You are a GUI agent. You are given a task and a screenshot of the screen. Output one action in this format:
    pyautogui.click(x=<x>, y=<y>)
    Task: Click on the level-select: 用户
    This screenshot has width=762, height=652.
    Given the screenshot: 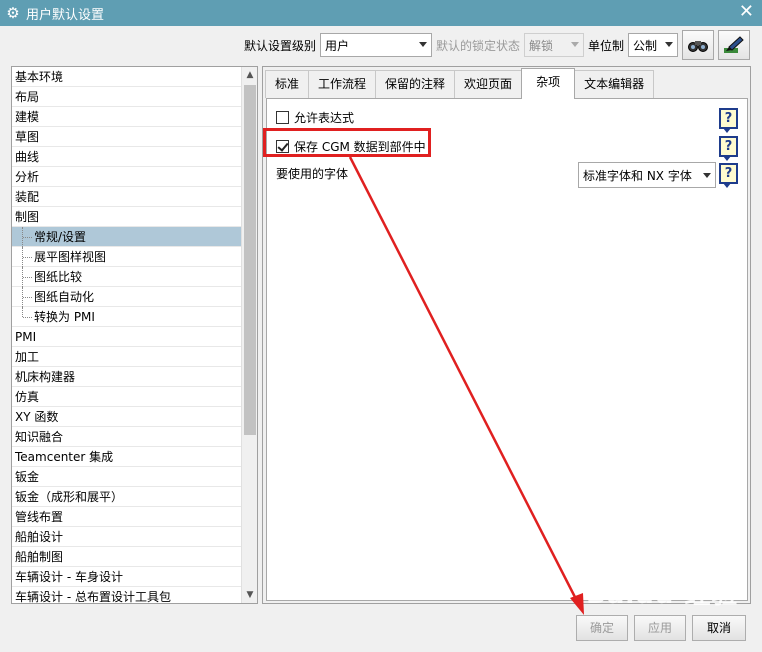 What is the action you would take?
    pyautogui.click(x=375, y=45)
    